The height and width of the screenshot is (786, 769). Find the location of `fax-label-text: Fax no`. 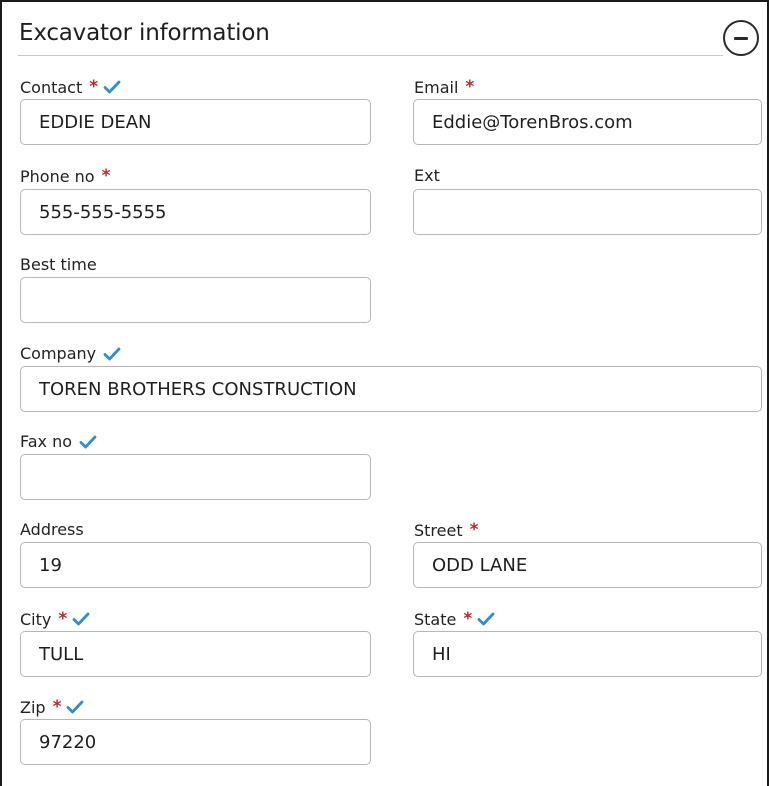

fax-label-text: Fax no is located at coordinates (46, 441).